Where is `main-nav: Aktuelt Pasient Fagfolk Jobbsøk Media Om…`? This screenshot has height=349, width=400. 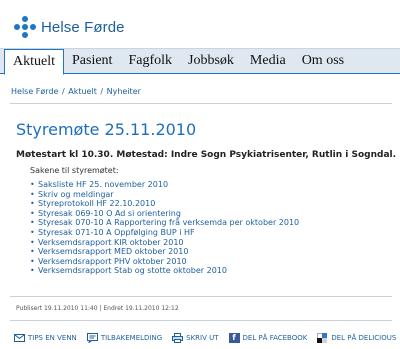
main-nav: Aktuelt Pasient Fagfolk Jobbsøk Media Om… is located at coordinates (200, 61).